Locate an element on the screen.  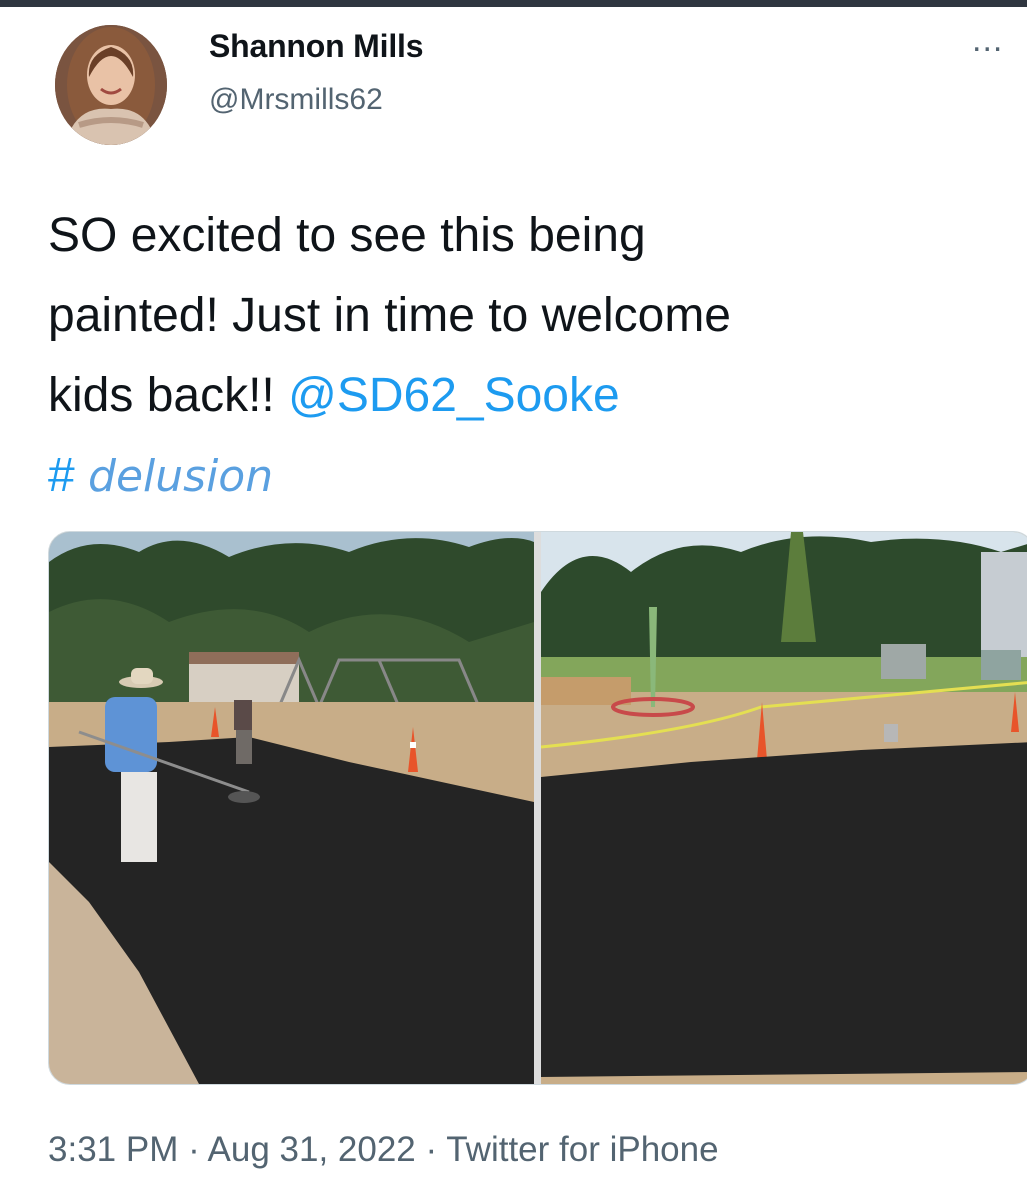
top-edge-bar is located at coordinates (513, 3).